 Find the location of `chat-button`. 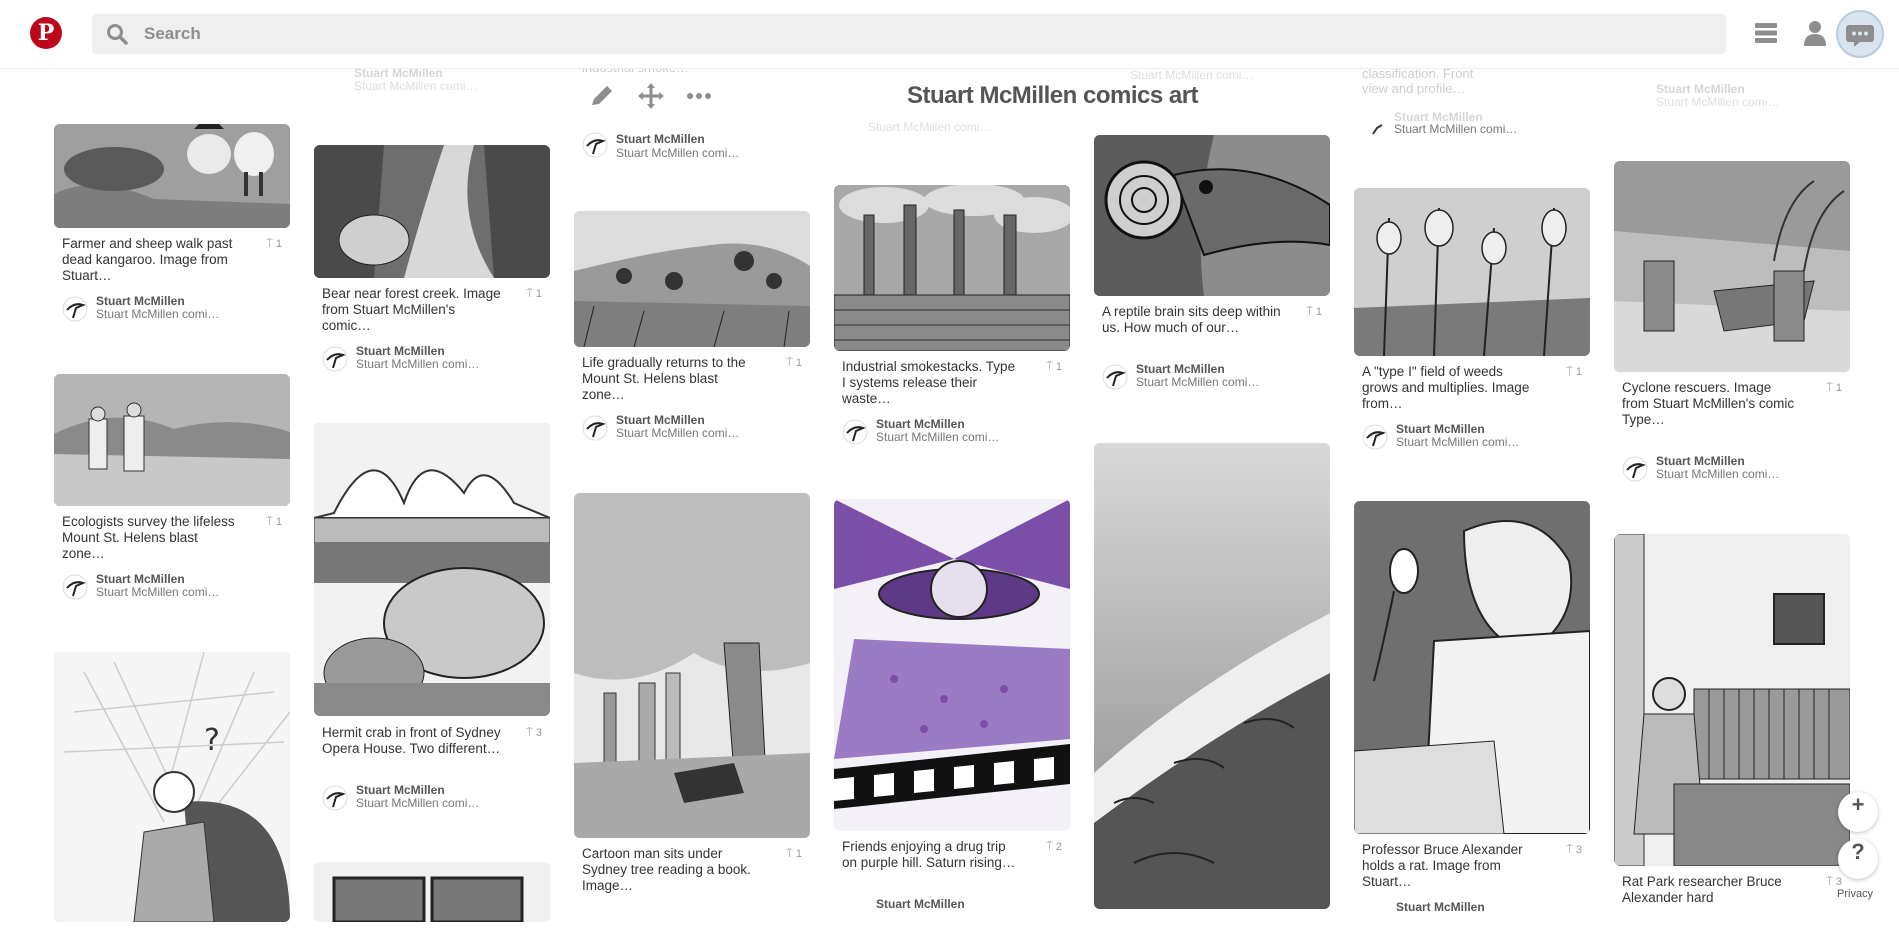

chat-button is located at coordinates (1860, 34).